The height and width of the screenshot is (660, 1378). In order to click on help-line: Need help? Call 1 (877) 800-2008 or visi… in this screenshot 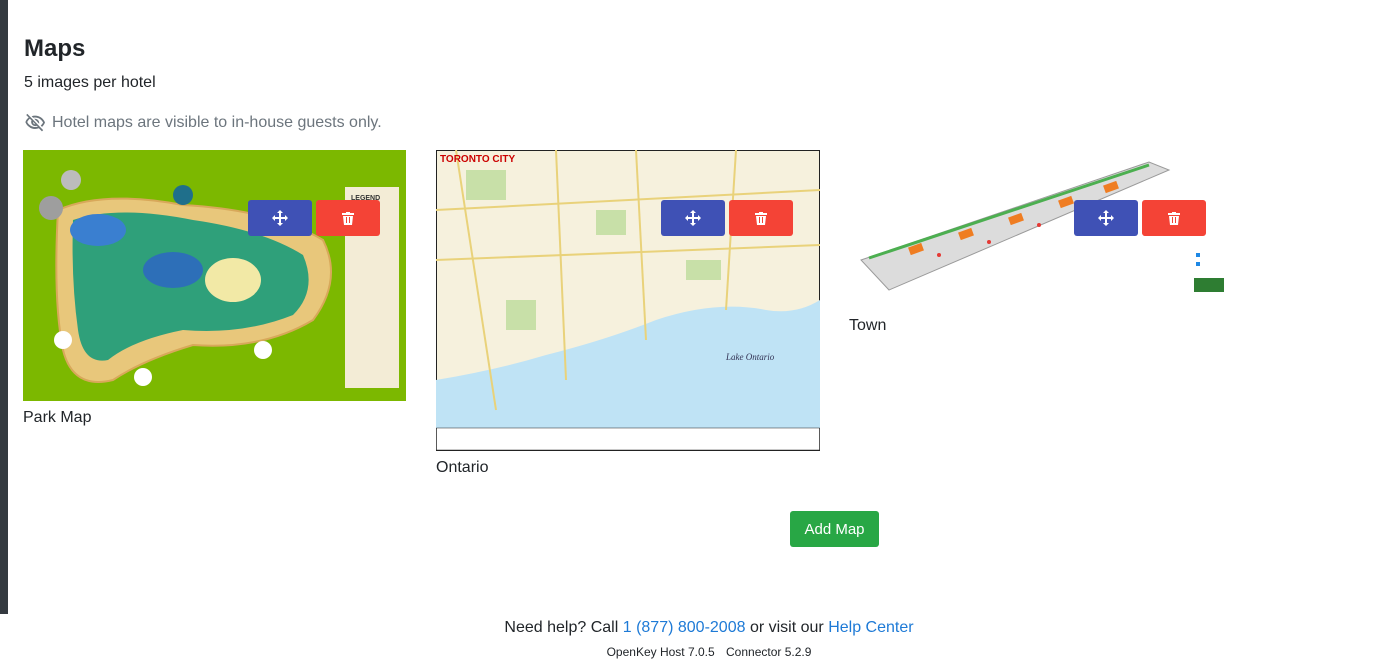, I will do `click(689, 628)`.